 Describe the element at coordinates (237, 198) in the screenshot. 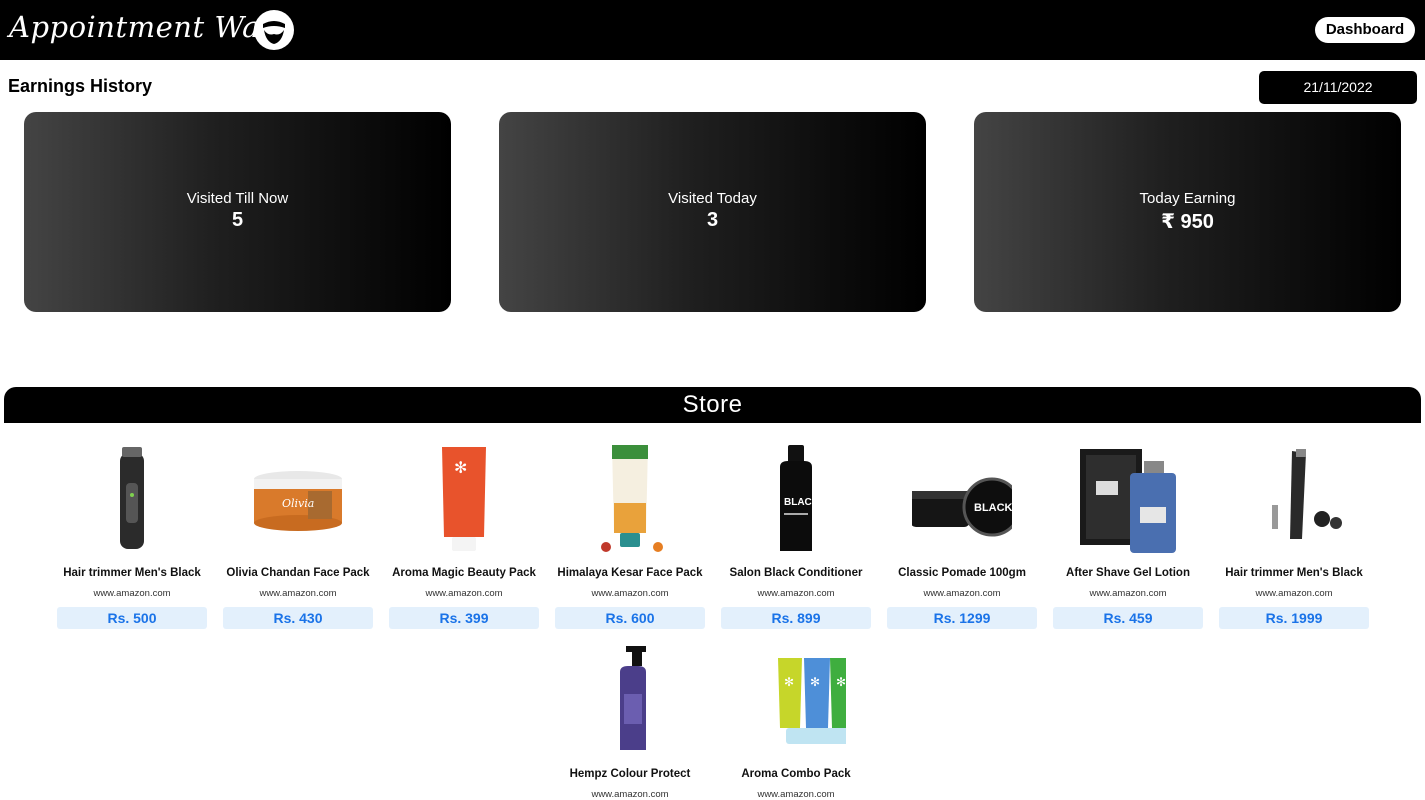

I see `stat-label: Visited Till Now` at that location.